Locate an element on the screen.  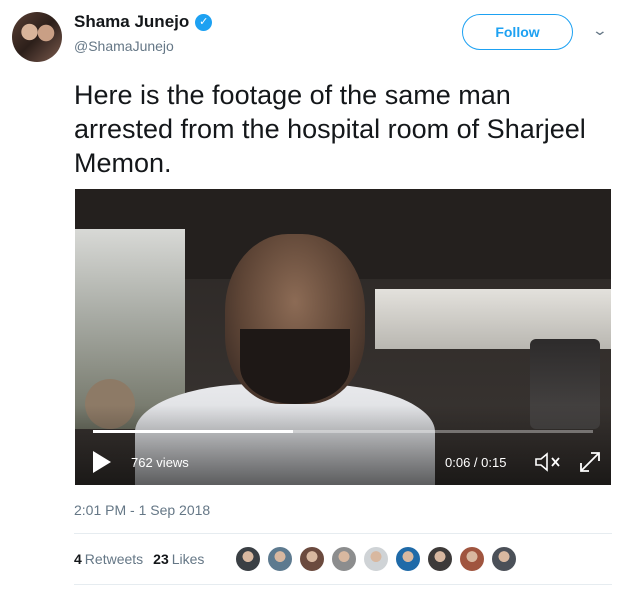
expand-icon is located at coordinates (590, 462).